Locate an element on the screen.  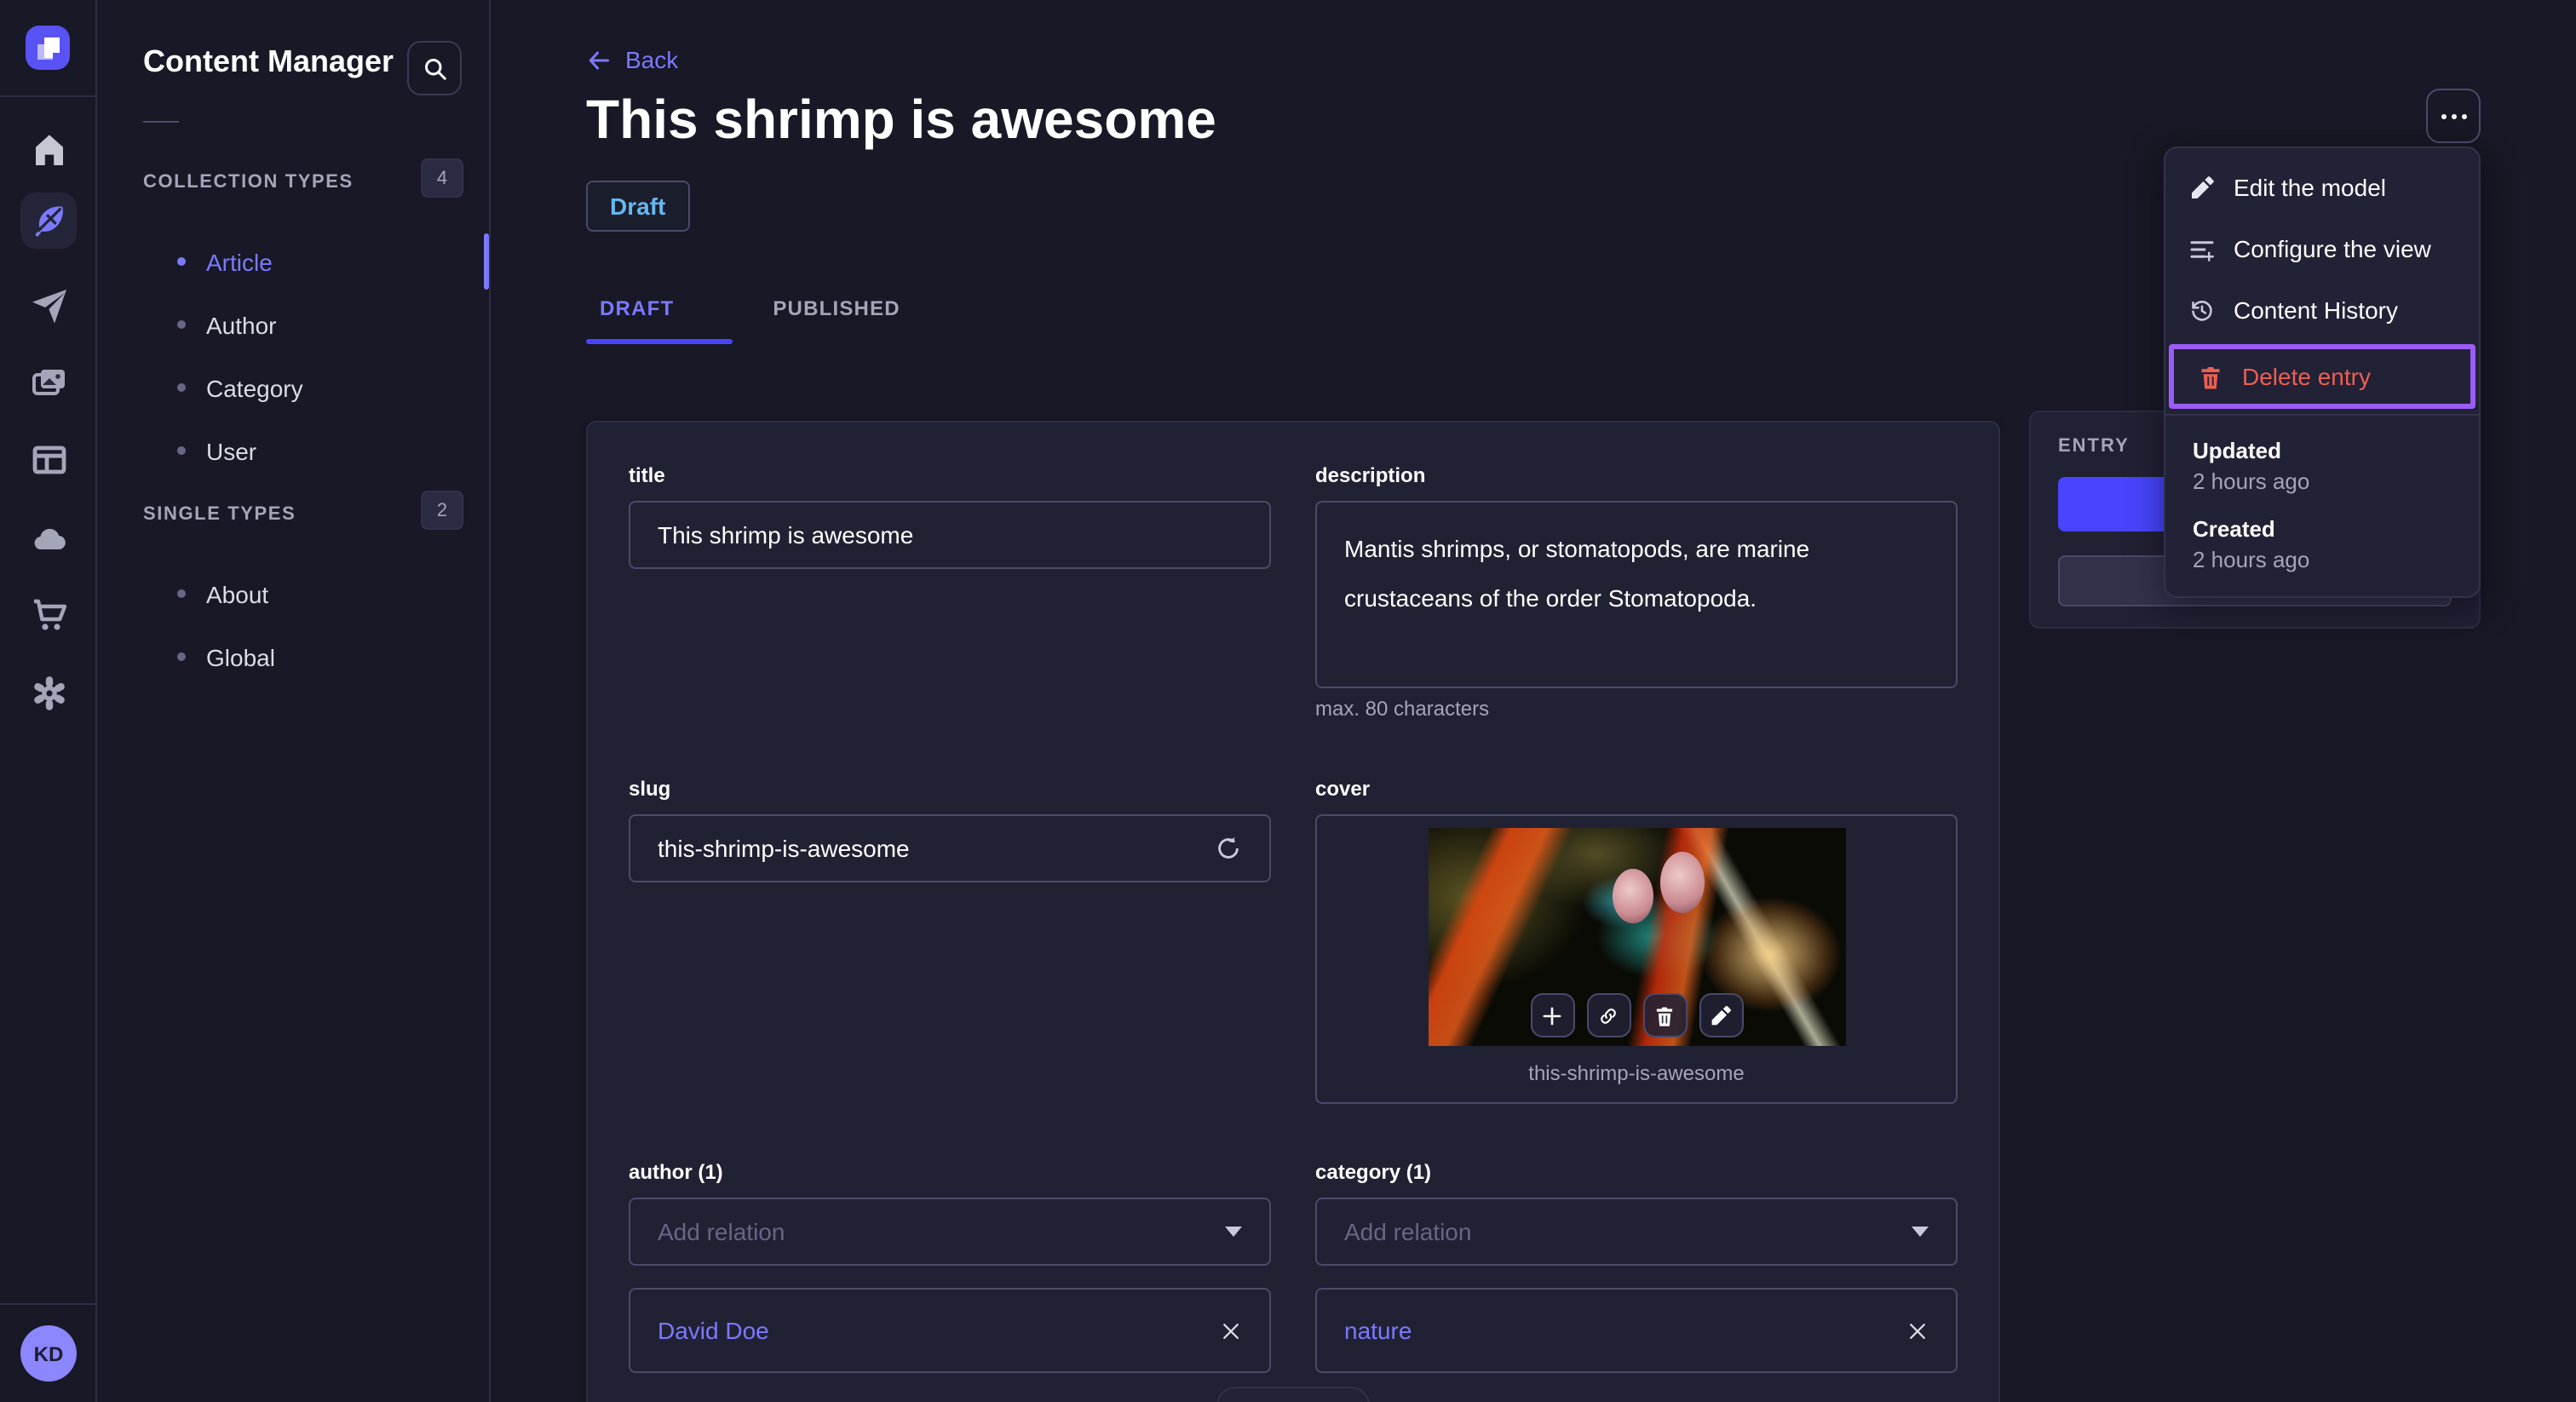
sidebar-item-label: About is located at coordinates (238, 593).